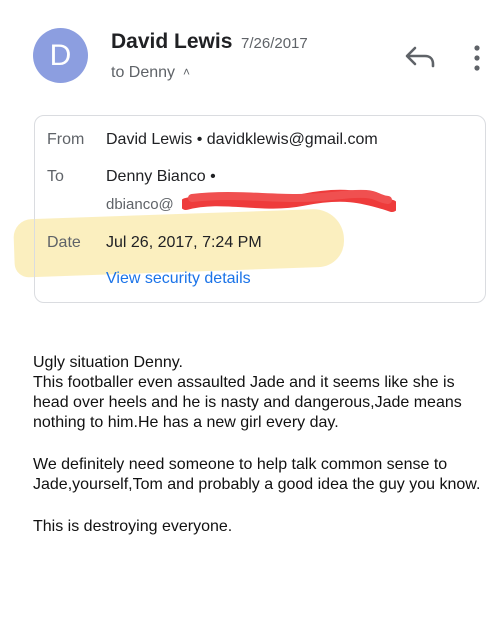 The image size is (497, 641). What do you see at coordinates (289, 200) in the screenshot?
I see `redaction-mark` at bounding box center [289, 200].